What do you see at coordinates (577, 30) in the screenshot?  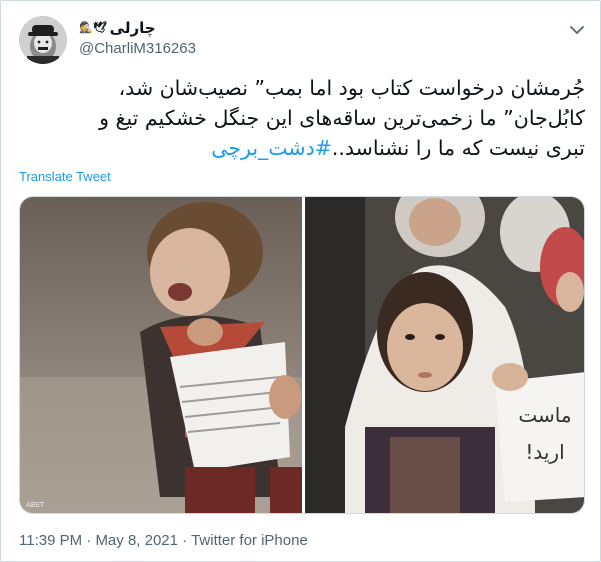 I see `chevron-down-icon` at bounding box center [577, 30].